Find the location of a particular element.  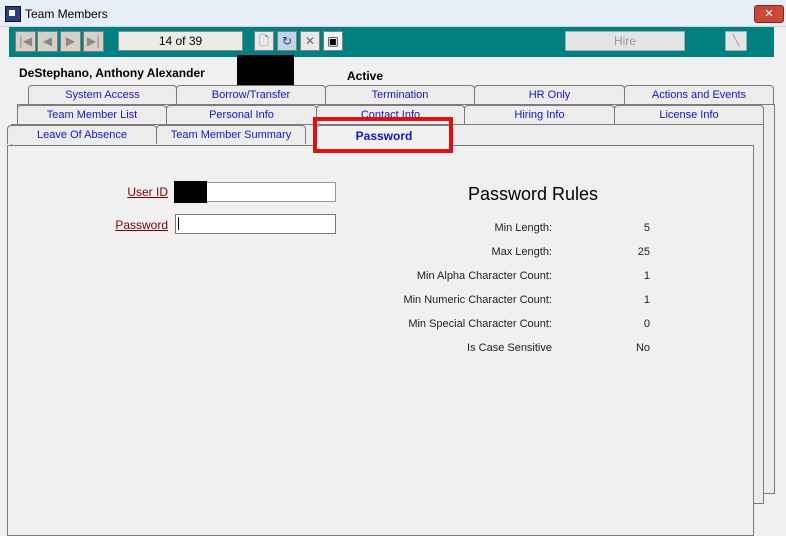

record-counter: 14 of 39 is located at coordinates (180, 41).